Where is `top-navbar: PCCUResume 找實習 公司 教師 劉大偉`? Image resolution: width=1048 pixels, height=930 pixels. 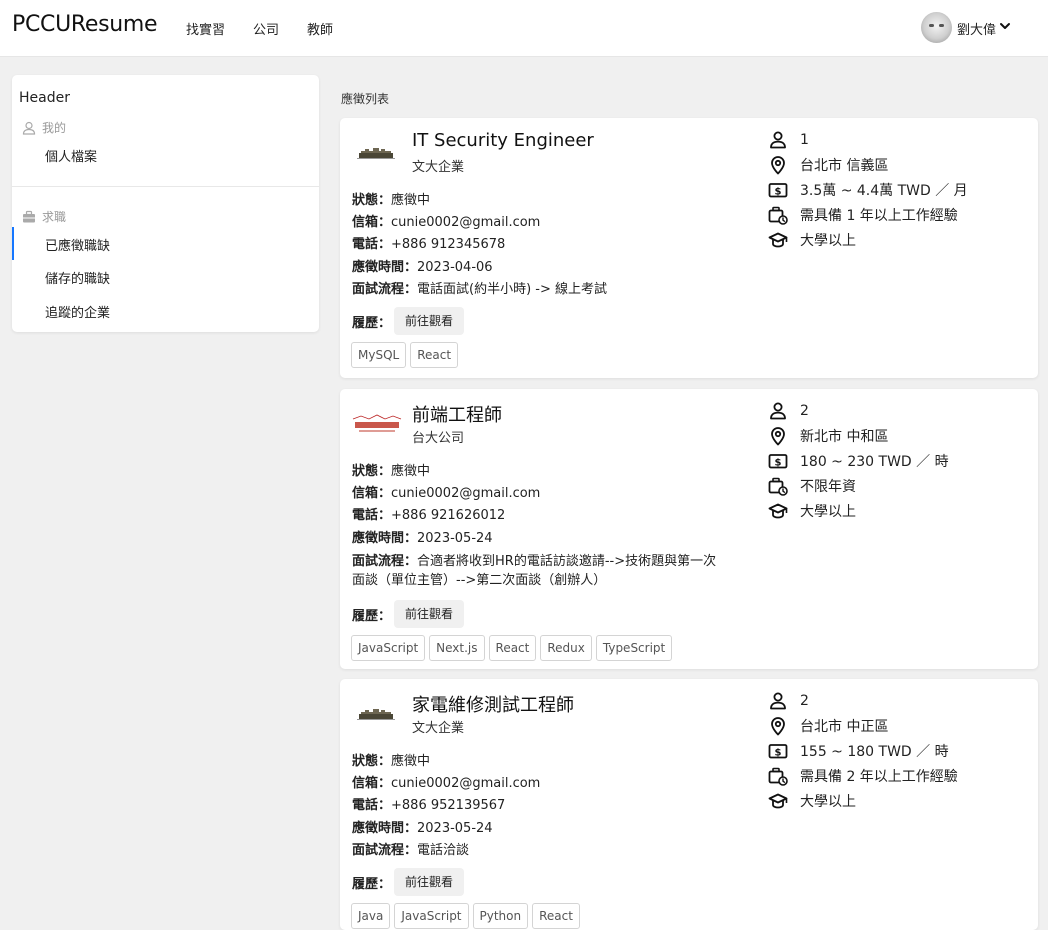
top-navbar: PCCUResume 找實習 公司 教師 劉大偉 is located at coordinates (524, 28).